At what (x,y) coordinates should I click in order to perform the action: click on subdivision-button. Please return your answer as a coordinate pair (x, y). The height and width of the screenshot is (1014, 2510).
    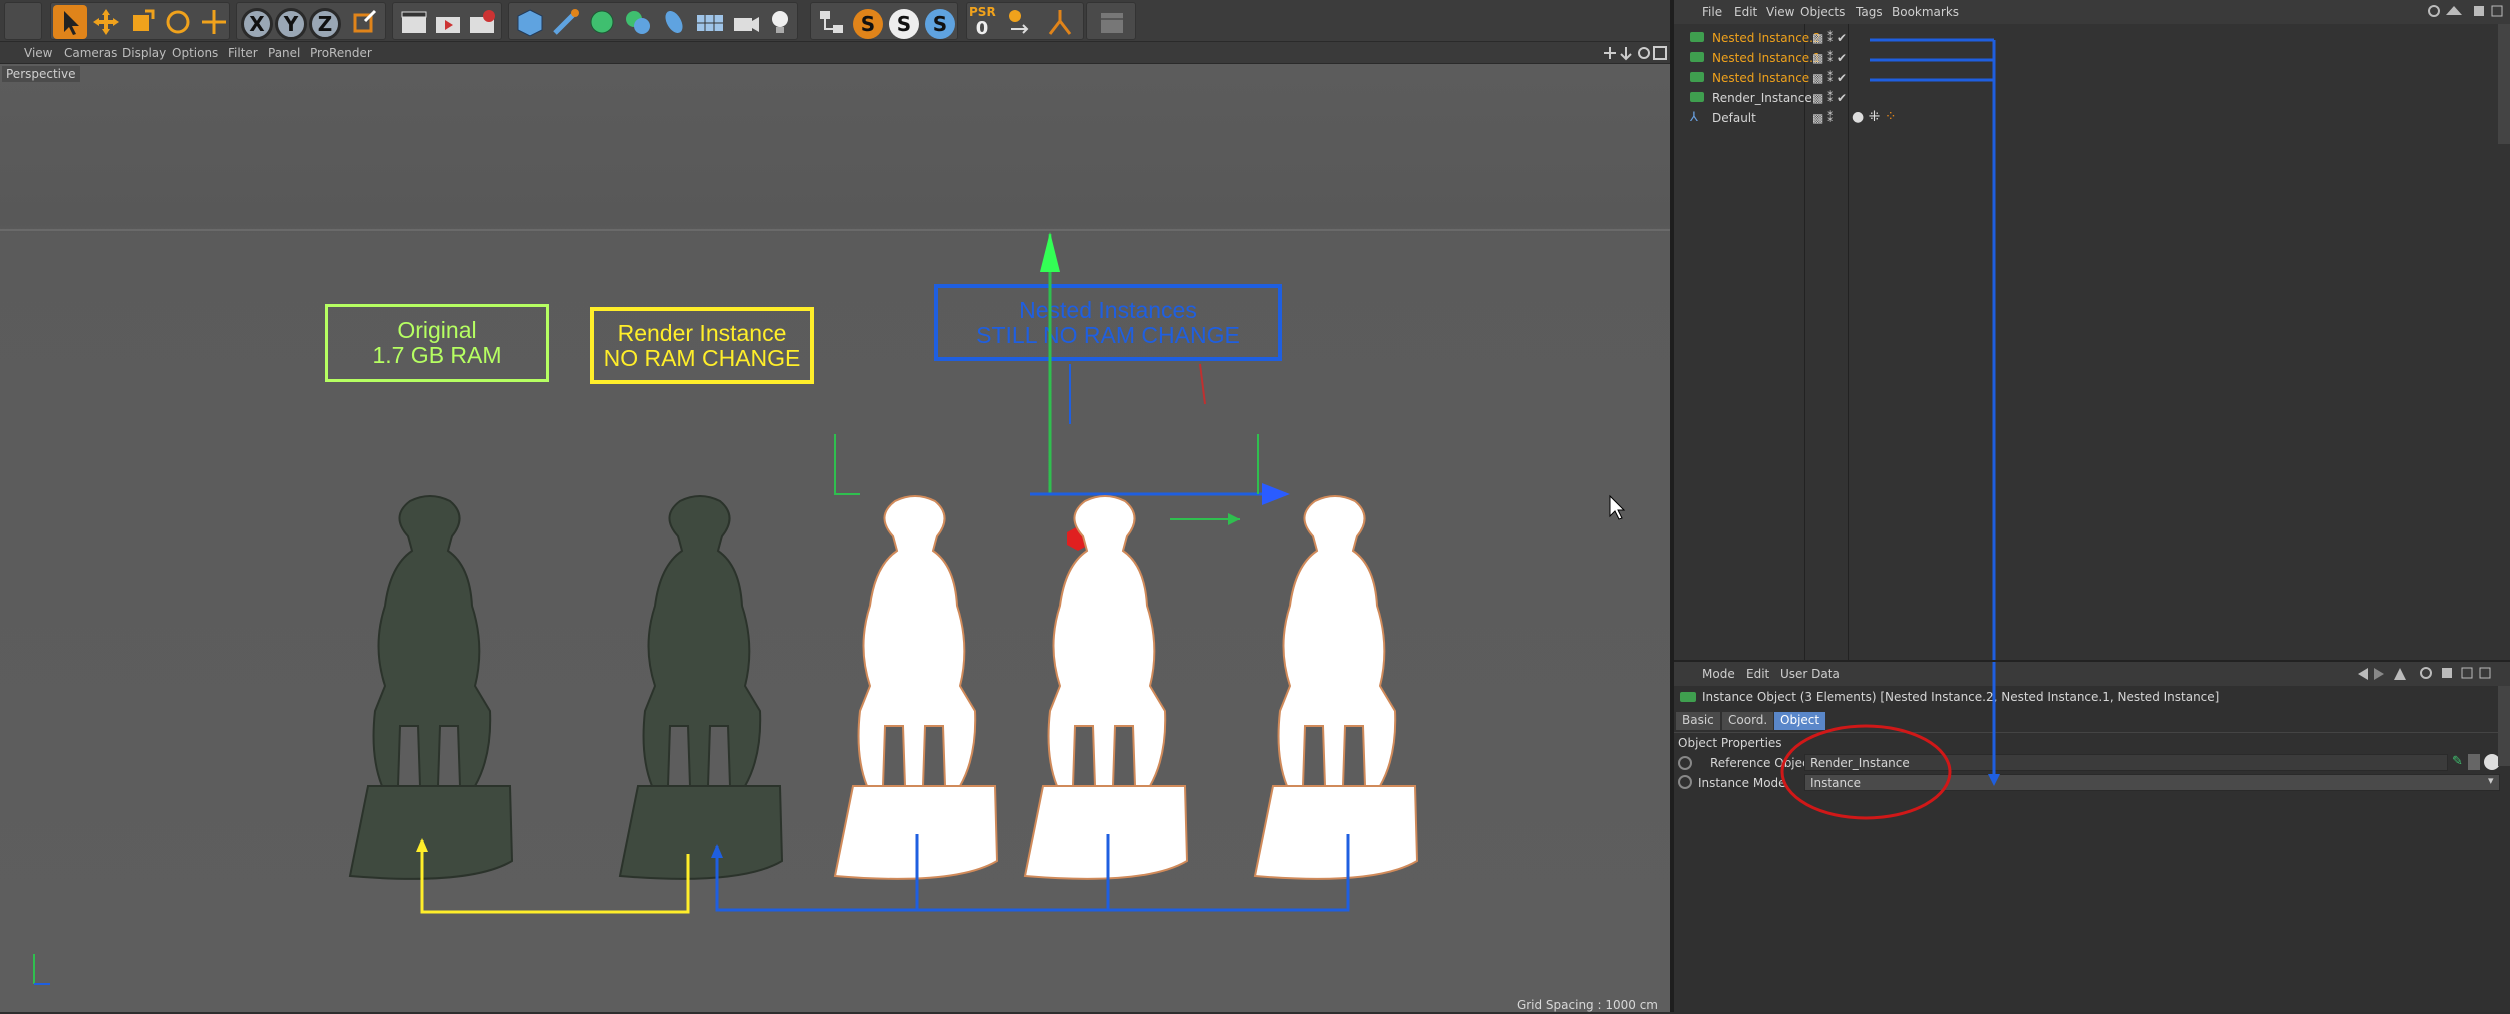
    Looking at the image, I should click on (602, 22).